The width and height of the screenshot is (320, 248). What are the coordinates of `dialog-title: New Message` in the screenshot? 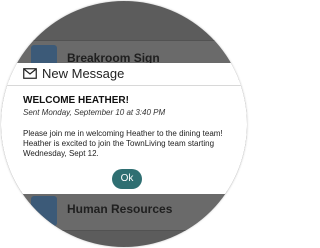 It's located at (83, 73).